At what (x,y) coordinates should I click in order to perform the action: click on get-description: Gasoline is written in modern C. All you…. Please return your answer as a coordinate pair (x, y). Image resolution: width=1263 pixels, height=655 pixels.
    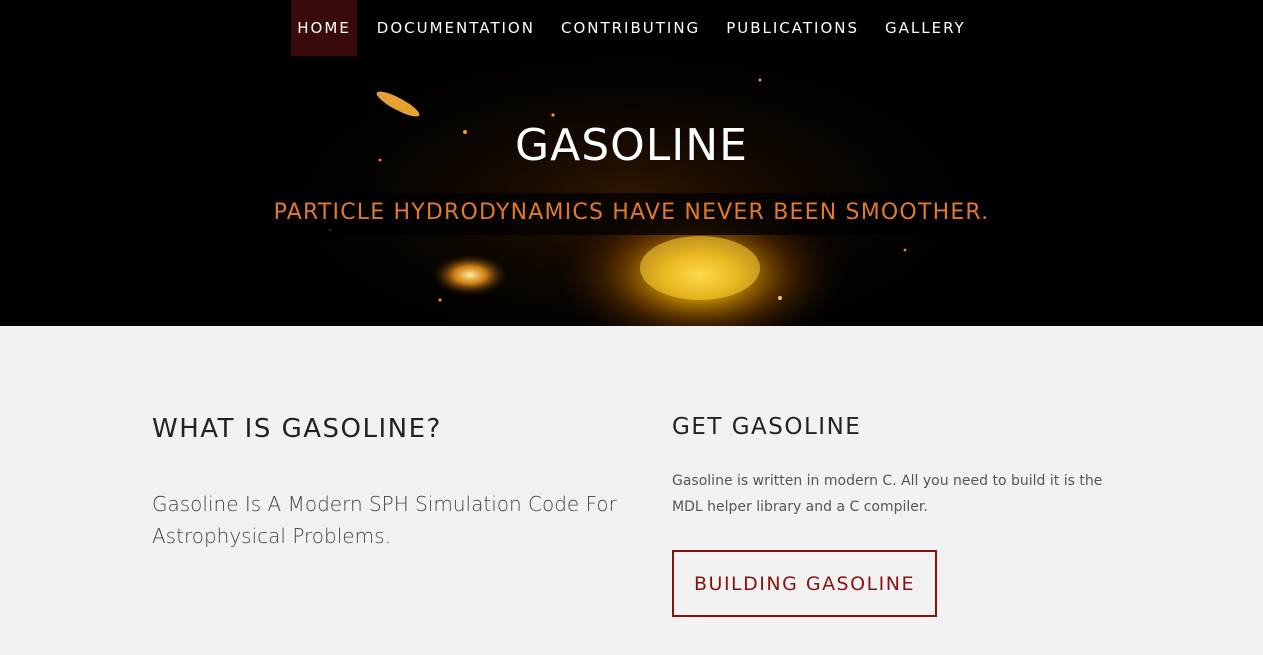
    Looking at the image, I should click on (887, 494).